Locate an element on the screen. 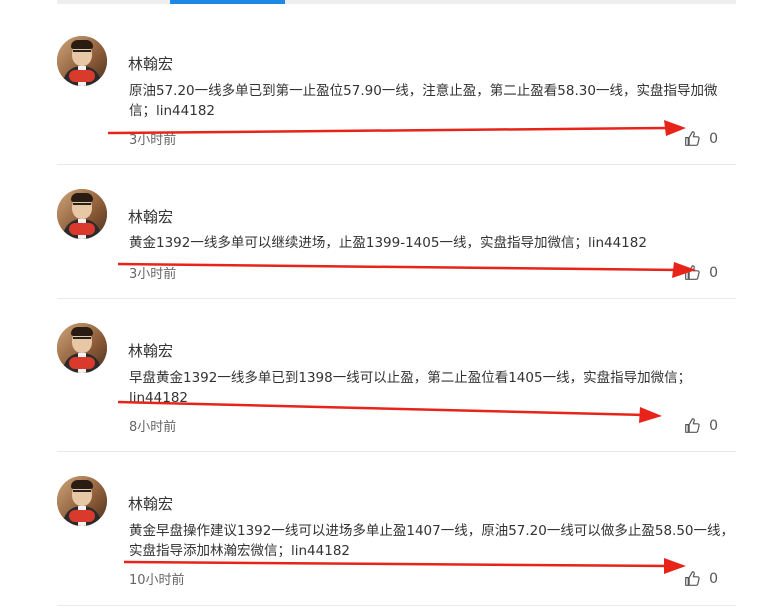 The image size is (766, 613). active-tab-indicator is located at coordinates (227, 2).